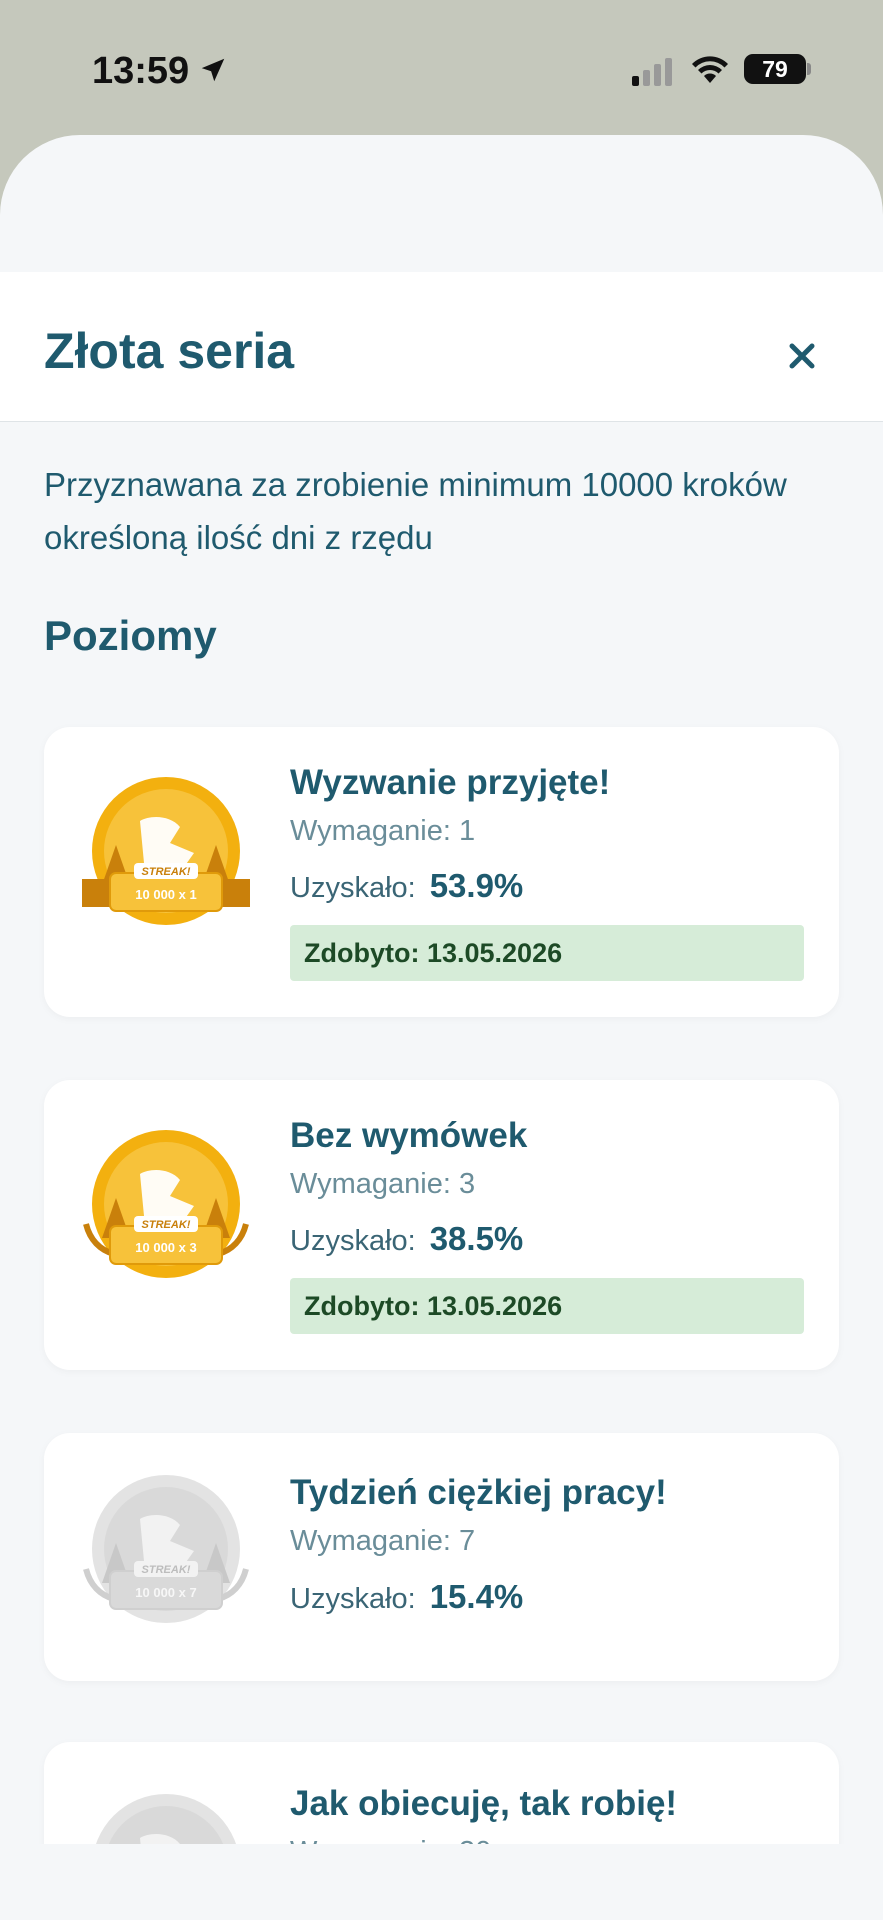  What do you see at coordinates (390, 1840) in the screenshot?
I see `level-requirement: Wymaganie: 30` at bounding box center [390, 1840].